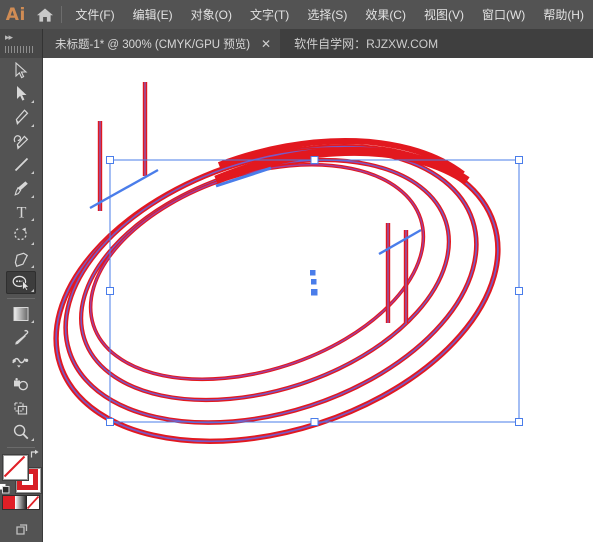  Describe the element at coordinates (21, 117) in the screenshot. I see `pen-tool` at that location.